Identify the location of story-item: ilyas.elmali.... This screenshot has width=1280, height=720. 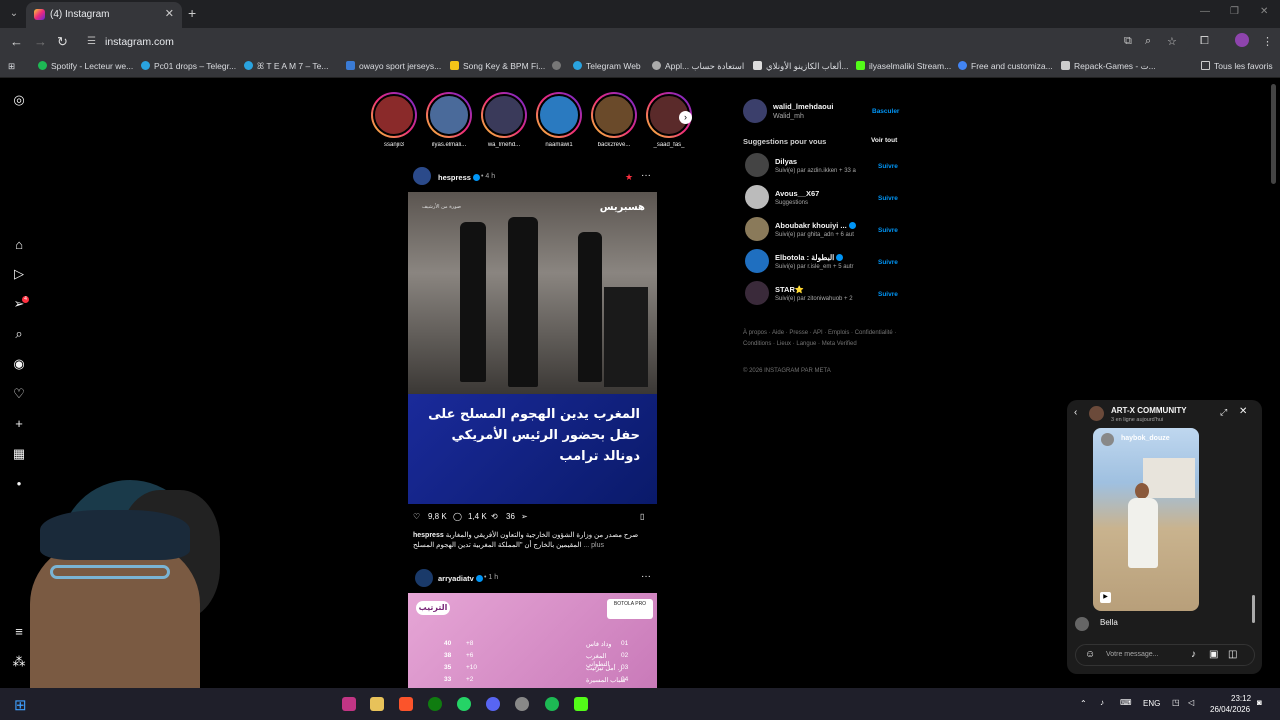
(449, 120).